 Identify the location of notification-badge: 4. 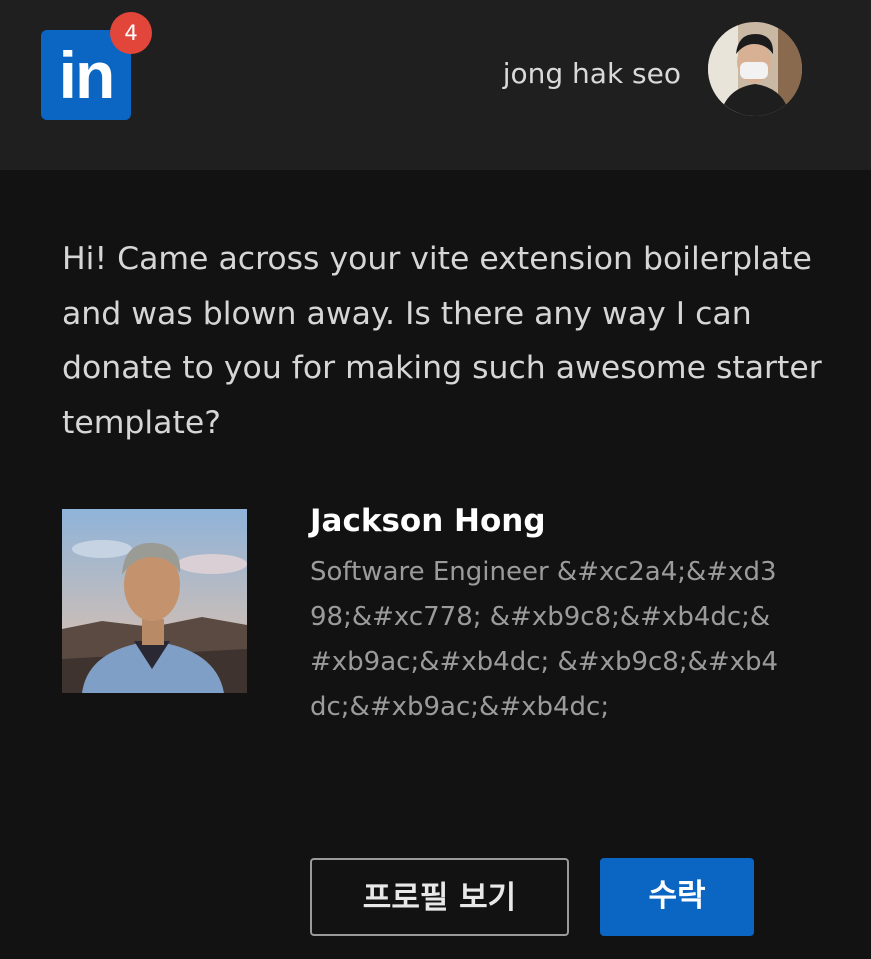
(131, 33).